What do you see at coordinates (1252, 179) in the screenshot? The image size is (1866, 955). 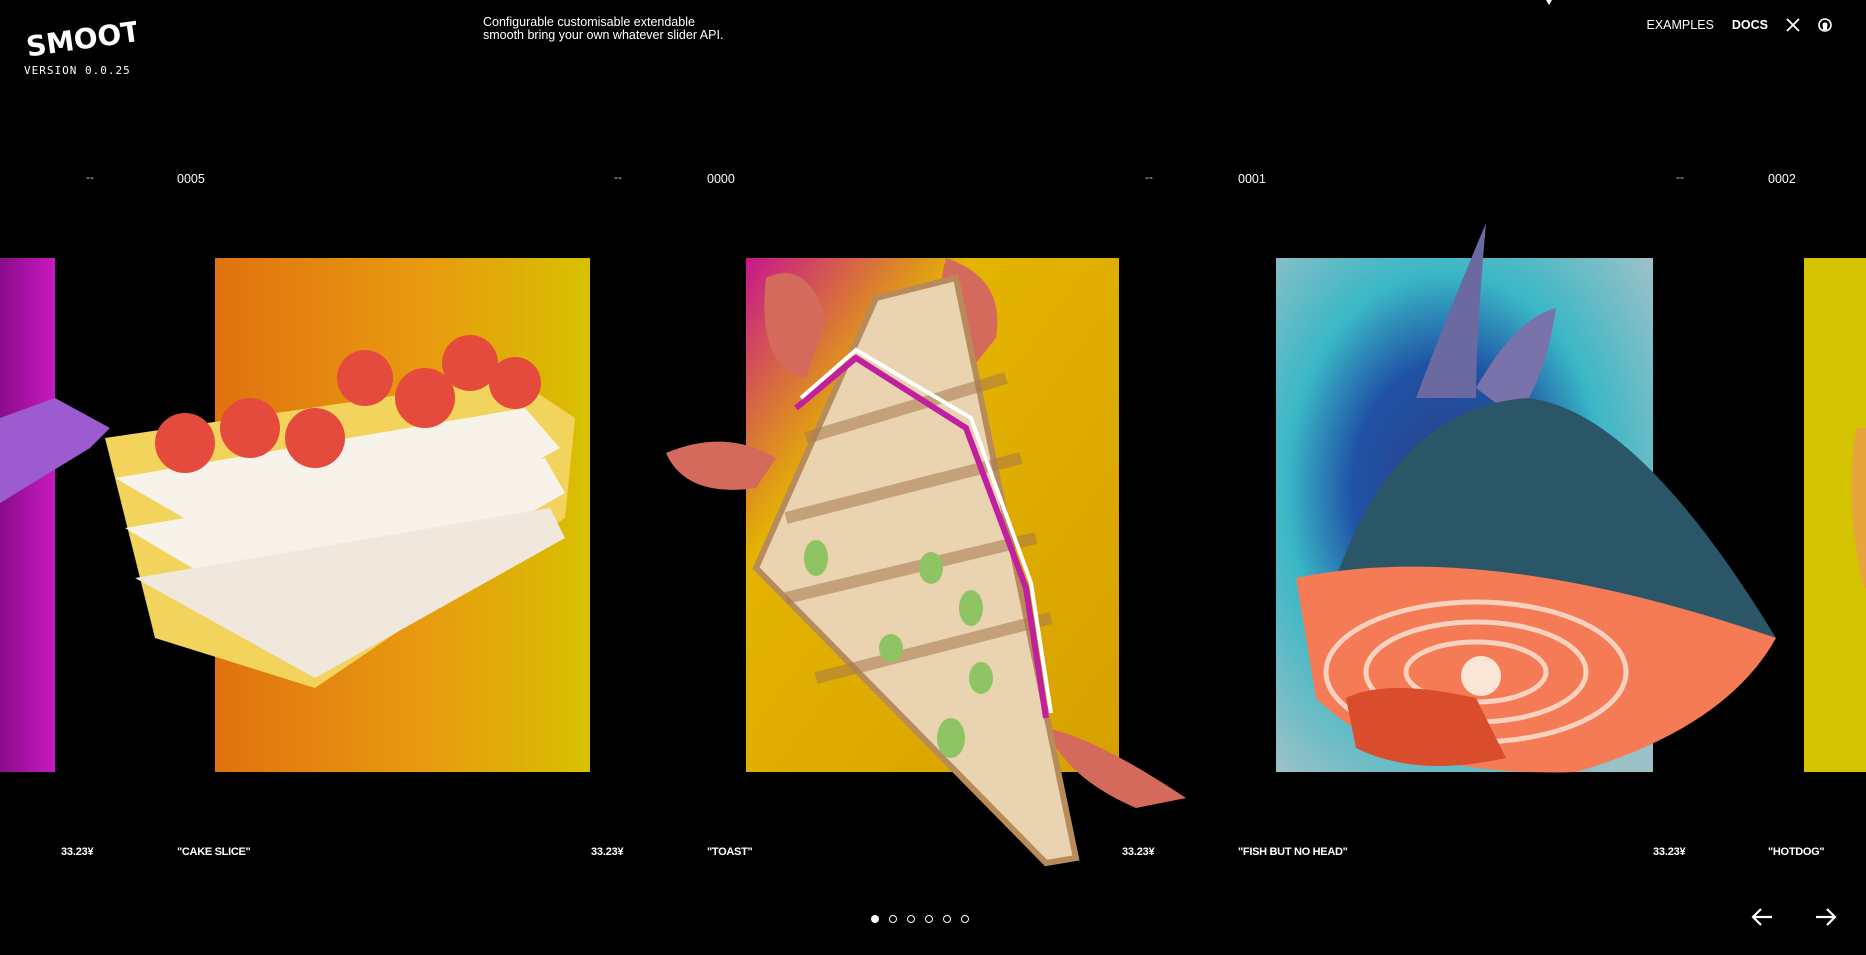 I see `slide-index: 0001` at bounding box center [1252, 179].